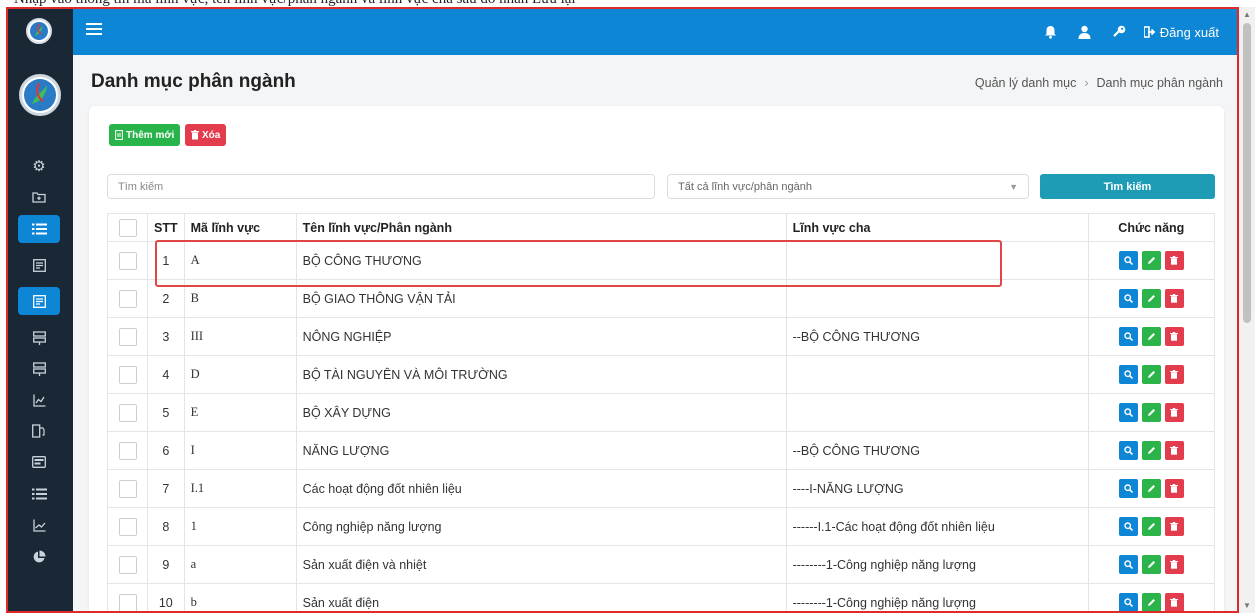  What do you see at coordinates (1119, 32) in the screenshot?
I see `key-icon` at bounding box center [1119, 32].